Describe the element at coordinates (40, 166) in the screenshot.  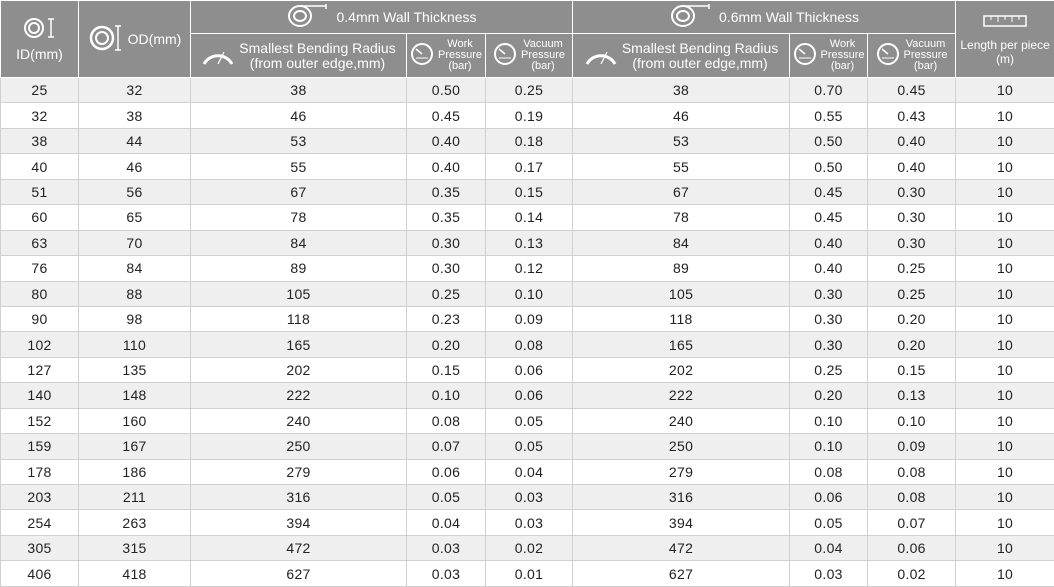
I see `table-cell: 40` at that location.